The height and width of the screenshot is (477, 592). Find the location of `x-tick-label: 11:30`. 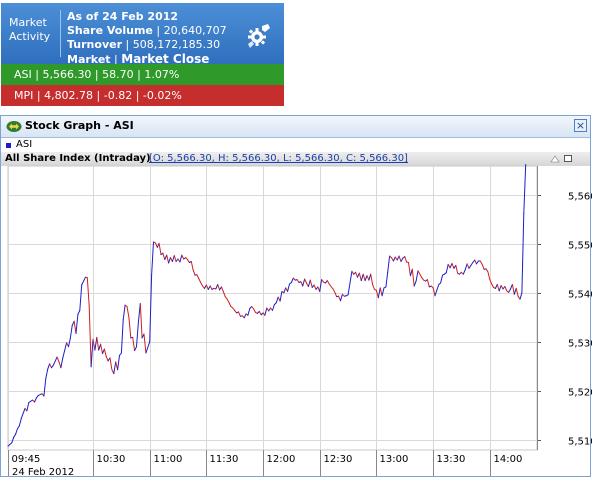

x-tick-label: 11:30 is located at coordinates (224, 459).